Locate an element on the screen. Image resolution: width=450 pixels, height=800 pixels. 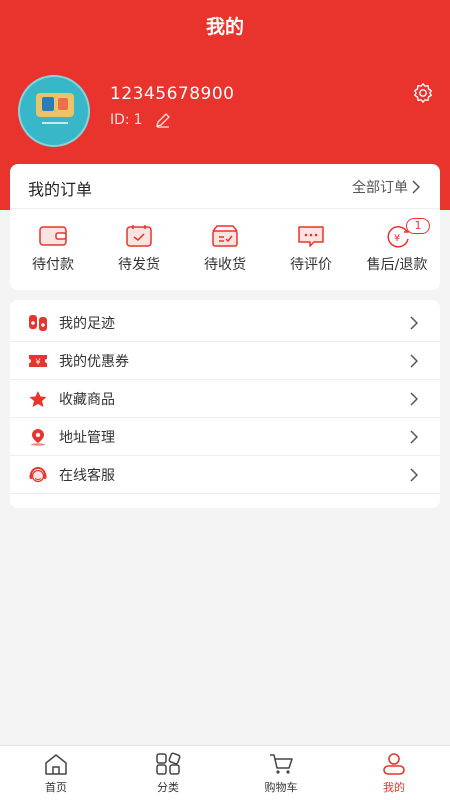
cart-icon is located at coordinates (281, 764).